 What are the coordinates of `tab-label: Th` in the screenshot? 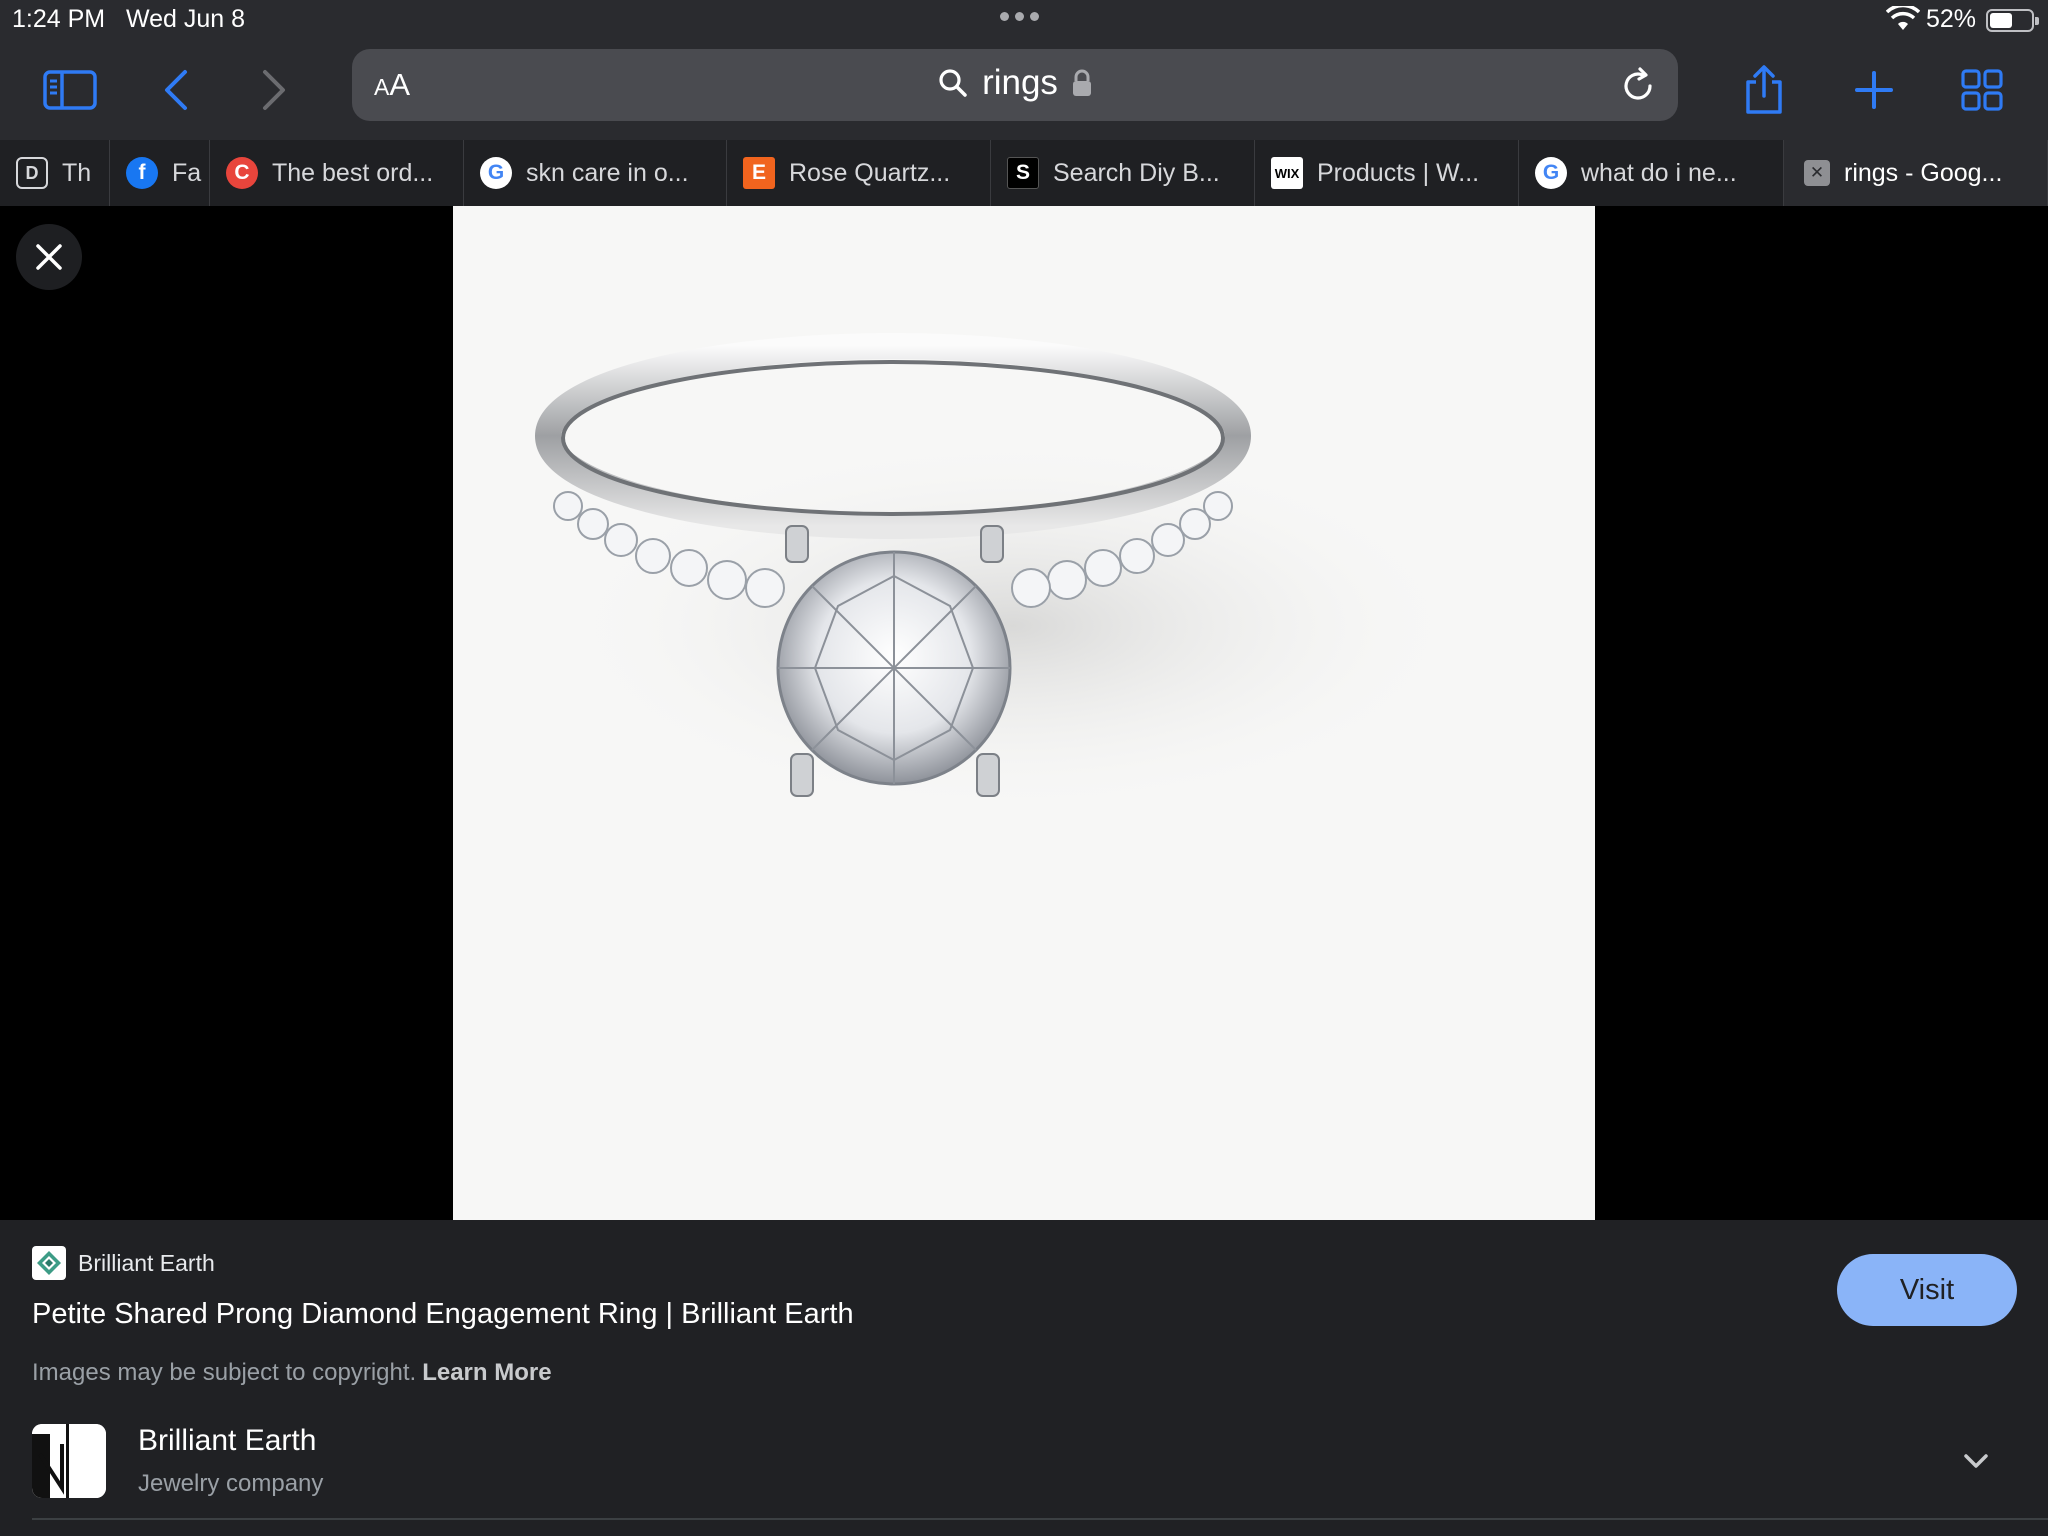 It's located at (77, 172).